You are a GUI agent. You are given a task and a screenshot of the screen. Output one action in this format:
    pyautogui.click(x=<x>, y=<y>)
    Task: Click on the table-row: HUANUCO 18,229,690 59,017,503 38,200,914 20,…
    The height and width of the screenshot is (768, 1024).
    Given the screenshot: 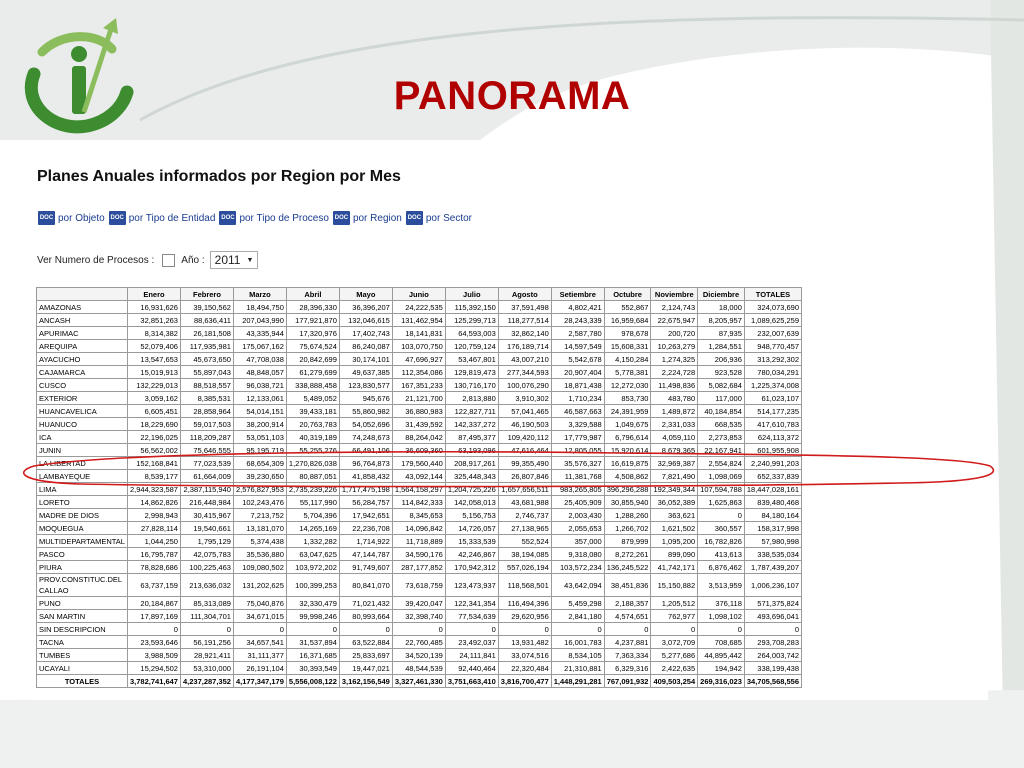 What is the action you would take?
    pyautogui.click(x=419, y=424)
    